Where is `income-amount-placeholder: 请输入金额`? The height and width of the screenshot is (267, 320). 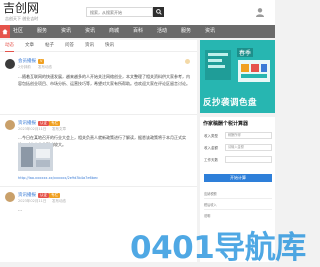 income-amount-placeholder: 请输入金额 is located at coordinates (236, 147).